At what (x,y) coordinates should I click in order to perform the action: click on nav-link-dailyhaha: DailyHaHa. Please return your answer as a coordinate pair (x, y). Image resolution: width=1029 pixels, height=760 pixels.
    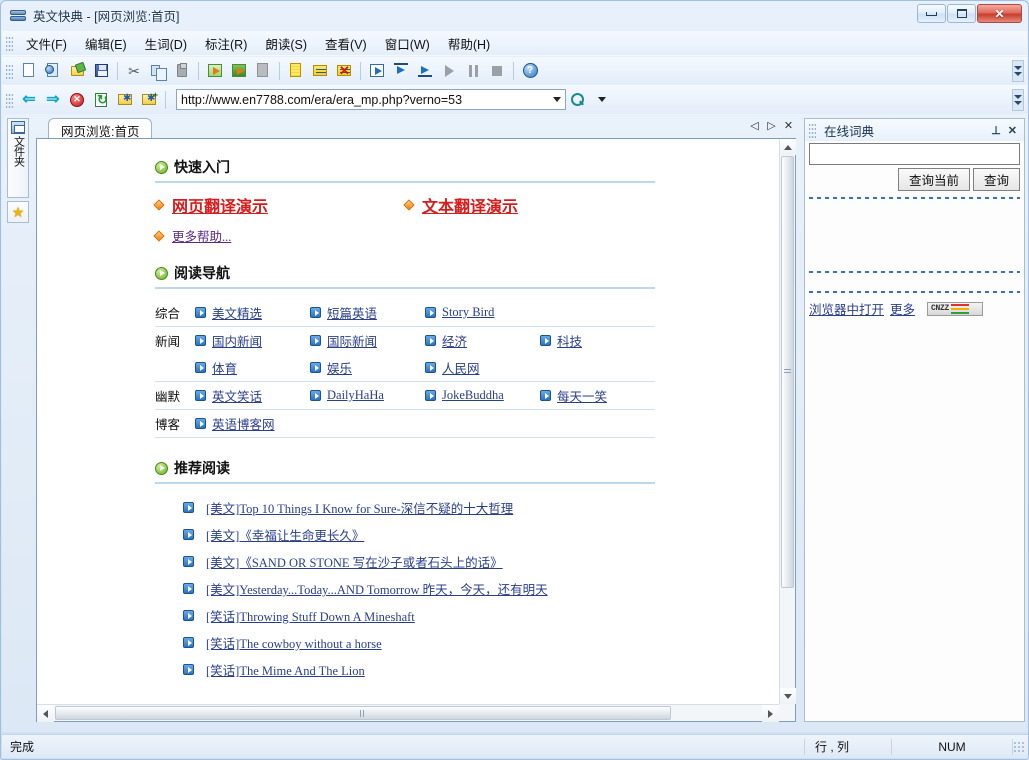
    Looking at the image, I should click on (347, 395).